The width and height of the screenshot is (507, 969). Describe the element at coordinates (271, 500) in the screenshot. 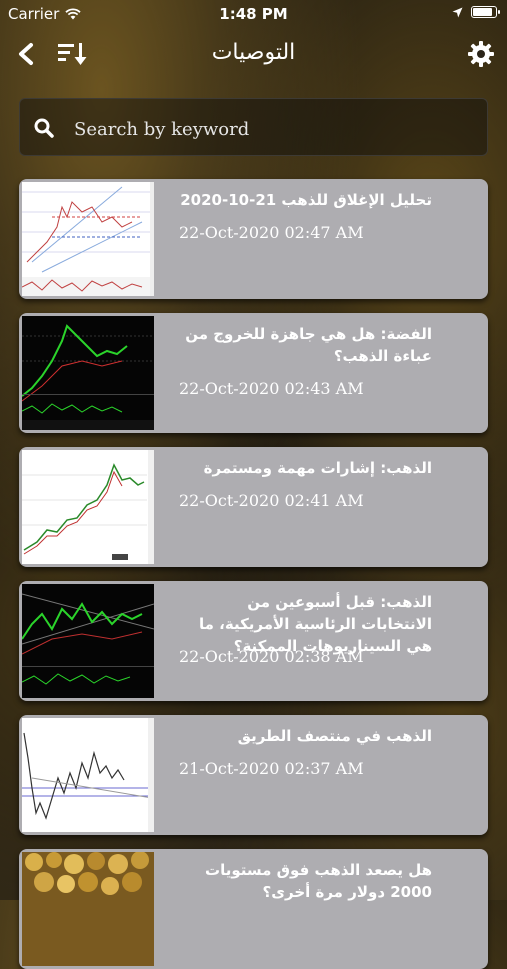

I see `article-date: 22-Oct-2020 02:41 AM` at that location.